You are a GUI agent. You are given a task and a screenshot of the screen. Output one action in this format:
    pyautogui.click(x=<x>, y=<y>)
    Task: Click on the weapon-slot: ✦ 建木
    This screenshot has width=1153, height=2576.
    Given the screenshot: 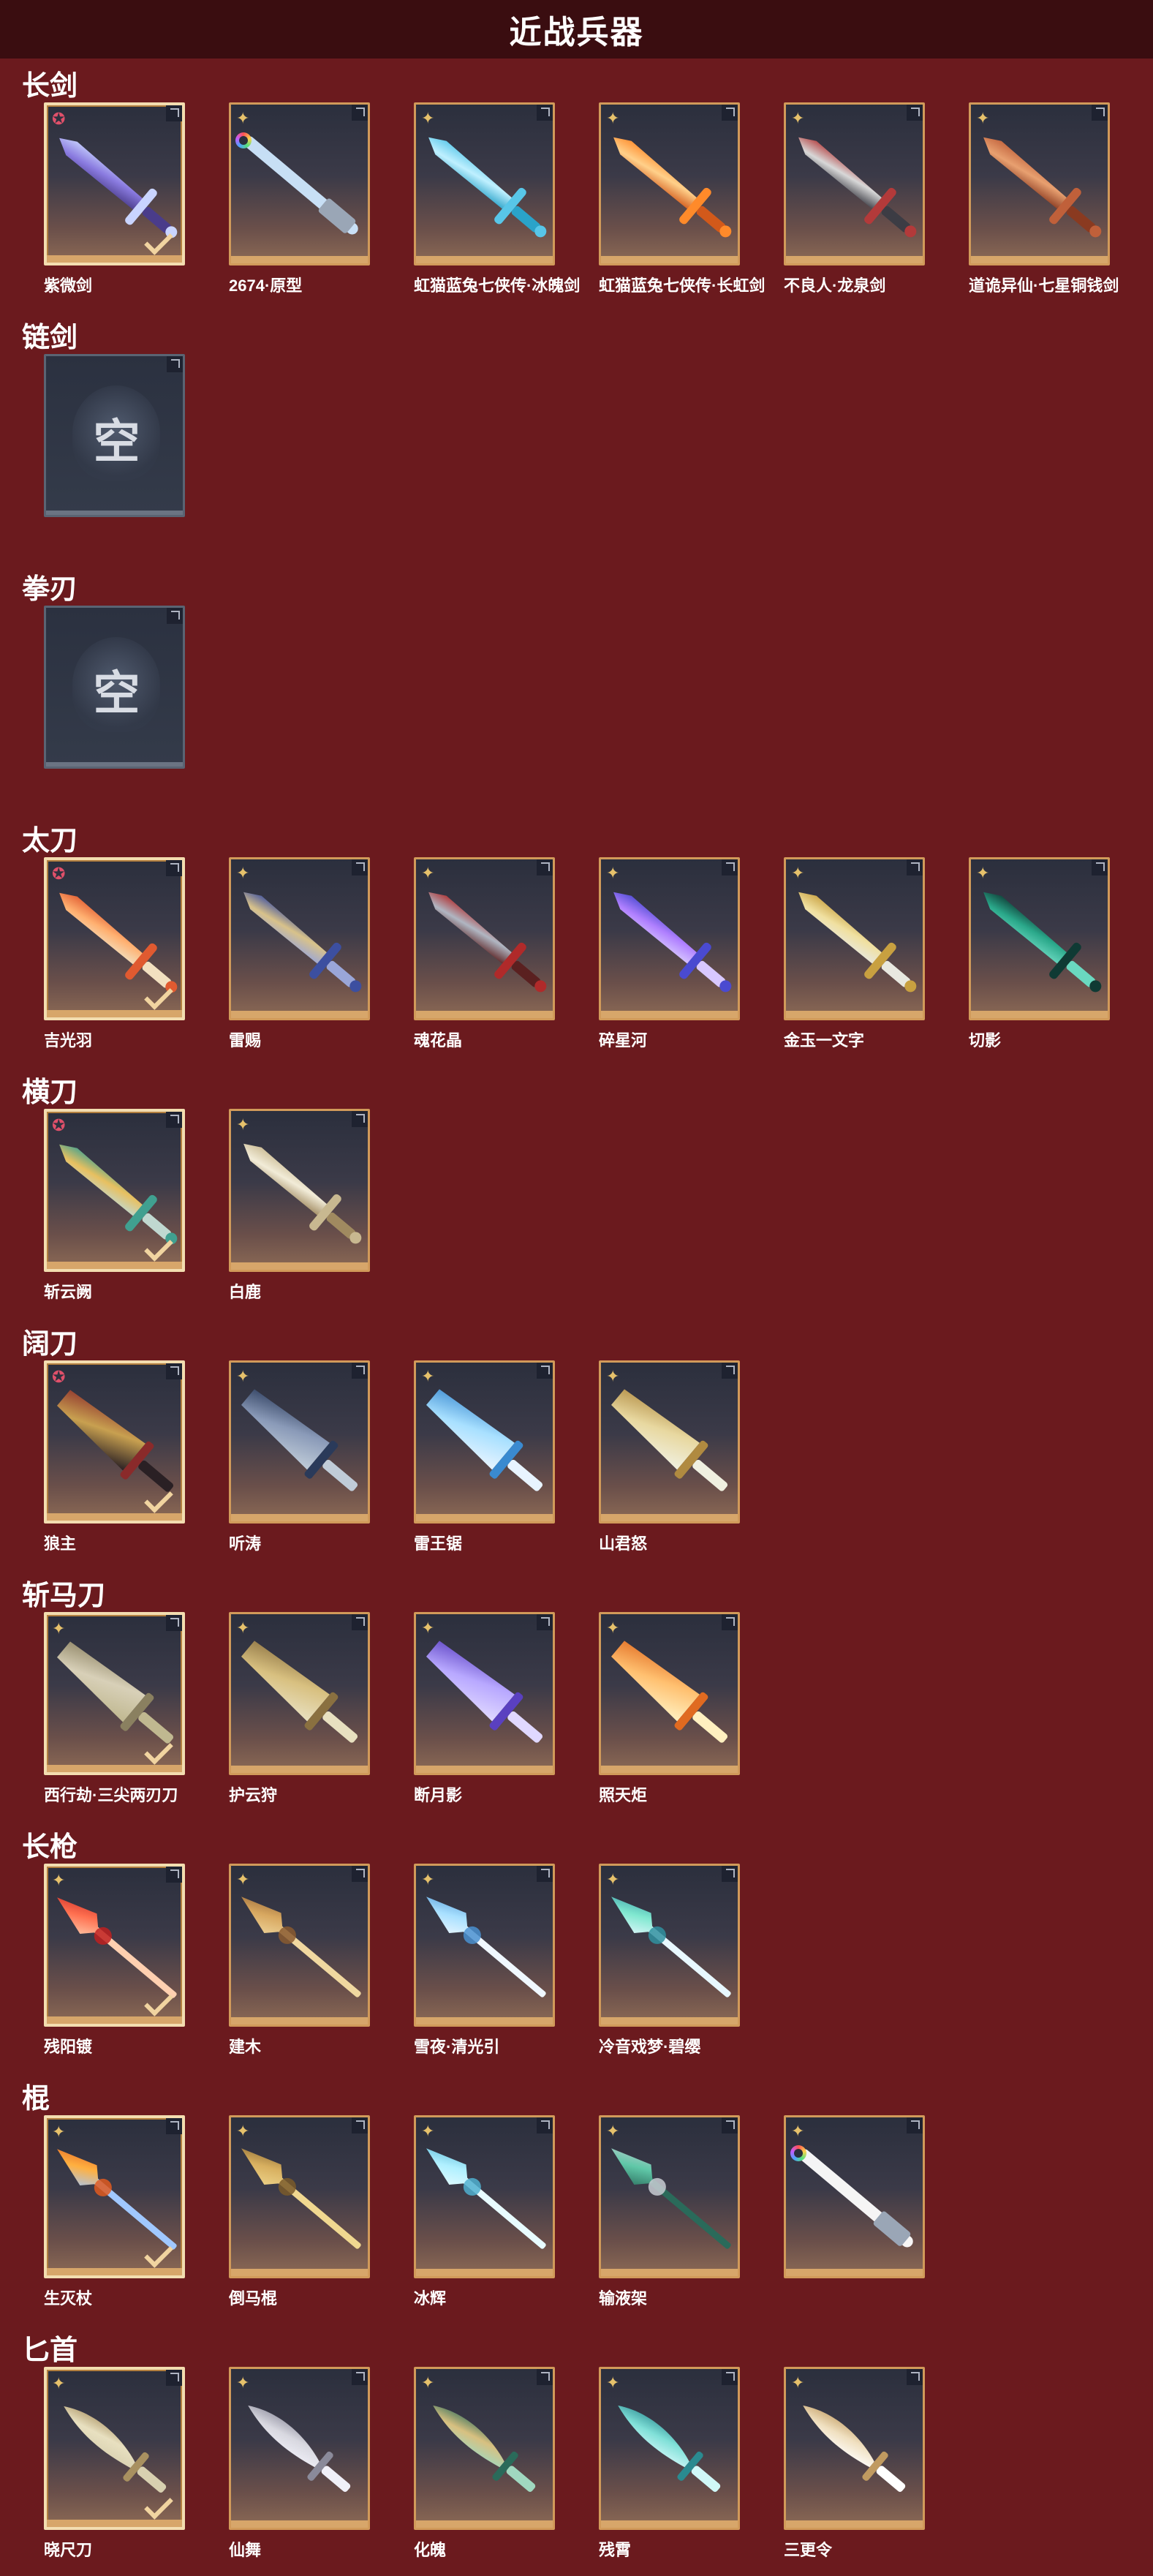 What is the action you would take?
    pyautogui.click(x=299, y=1960)
    